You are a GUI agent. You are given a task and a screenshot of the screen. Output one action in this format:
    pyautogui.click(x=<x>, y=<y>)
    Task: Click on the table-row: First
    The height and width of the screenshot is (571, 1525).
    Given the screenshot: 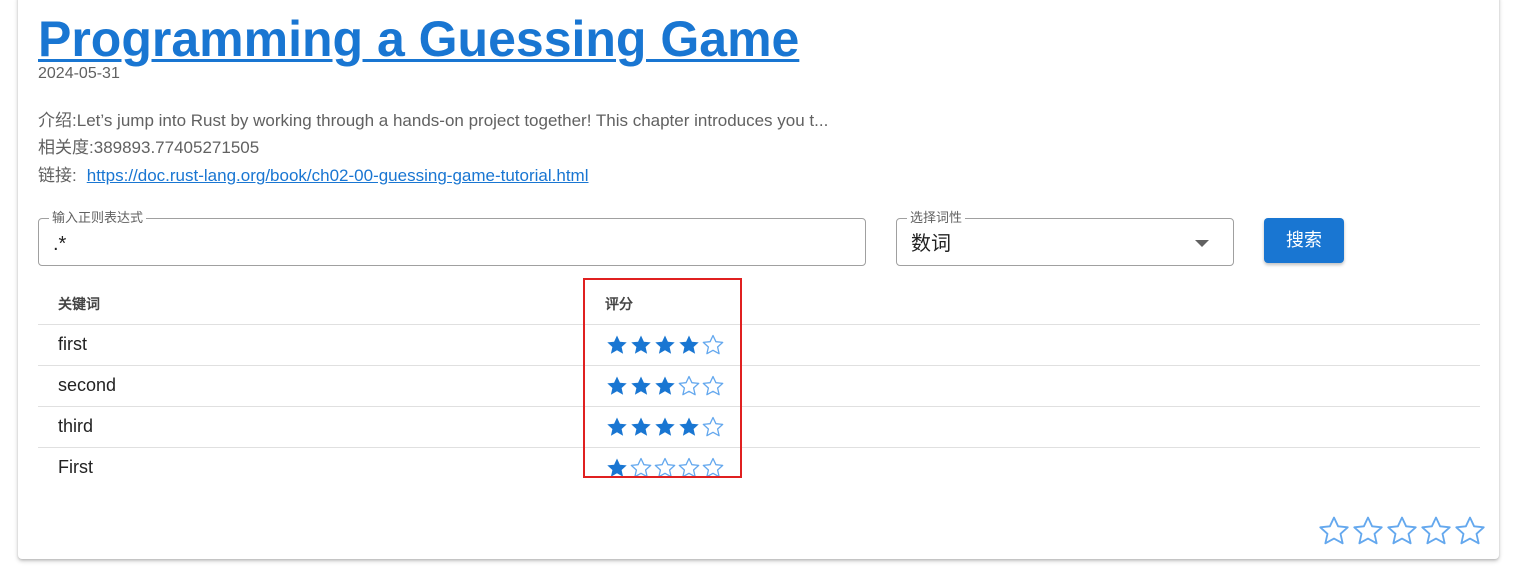 What is the action you would take?
    pyautogui.click(x=759, y=468)
    